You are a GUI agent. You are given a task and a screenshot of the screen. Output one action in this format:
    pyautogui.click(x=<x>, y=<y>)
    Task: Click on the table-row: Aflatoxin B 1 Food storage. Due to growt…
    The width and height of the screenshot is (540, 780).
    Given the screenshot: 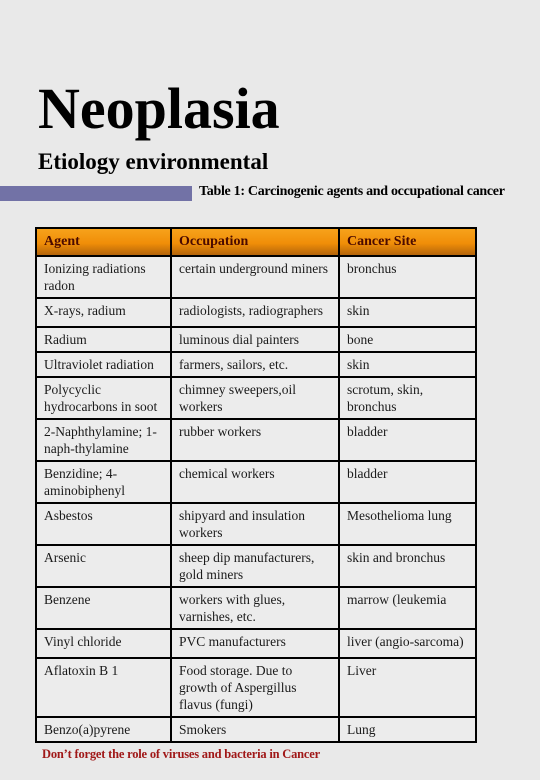 What is the action you would take?
    pyautogui.click(x=256, y=687)
    